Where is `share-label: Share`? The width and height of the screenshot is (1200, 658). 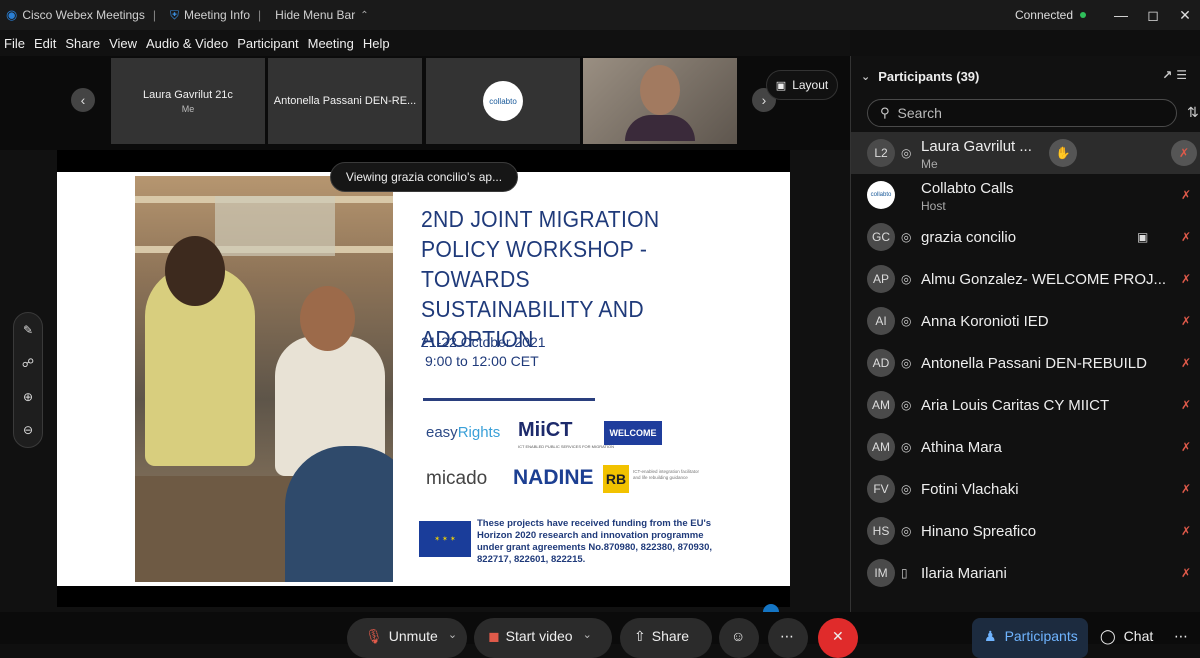 share-label: Share is located at coordinates (670, 636).